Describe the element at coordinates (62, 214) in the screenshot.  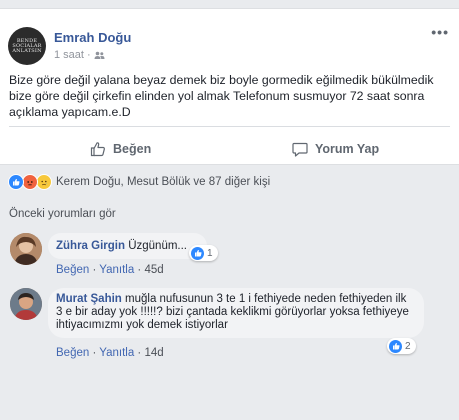
I see `previous-comments-link: Önceki yorumları gör` at that location.